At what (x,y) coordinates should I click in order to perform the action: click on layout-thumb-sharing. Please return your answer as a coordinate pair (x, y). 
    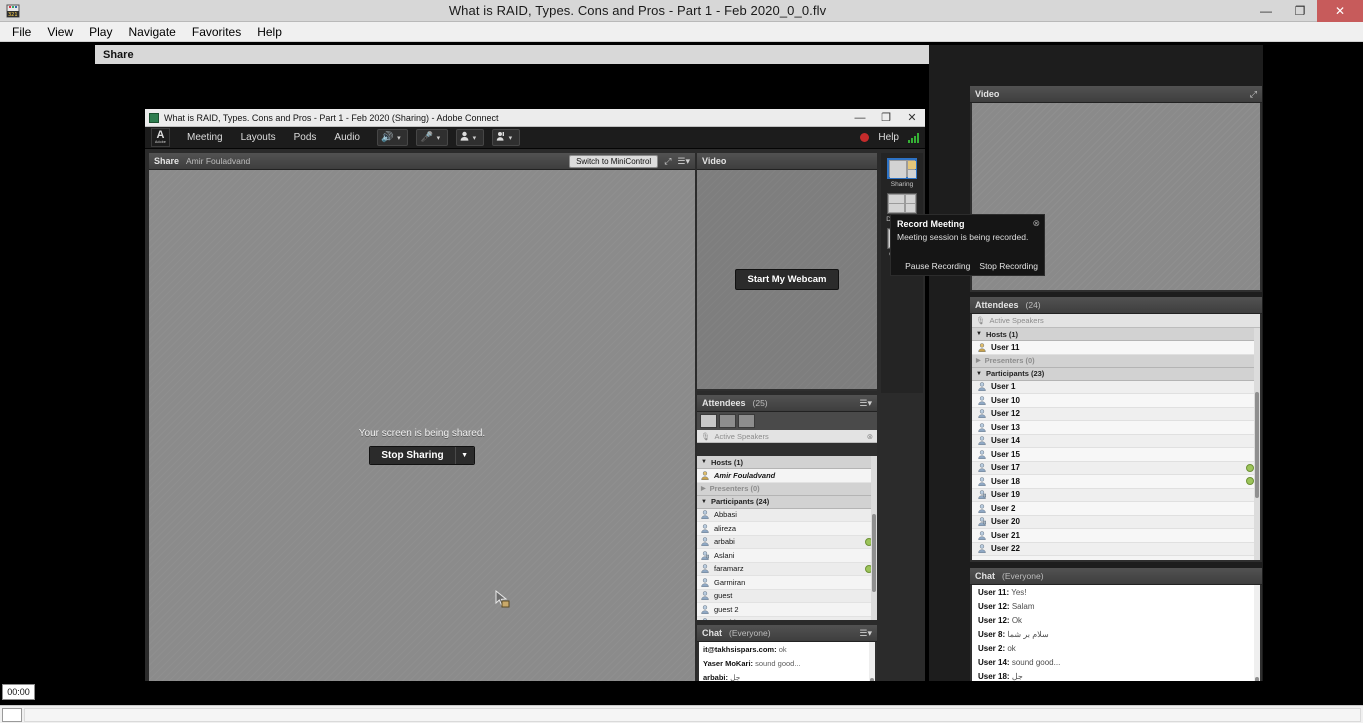
    Looking at the image, I should click on (902, 168).